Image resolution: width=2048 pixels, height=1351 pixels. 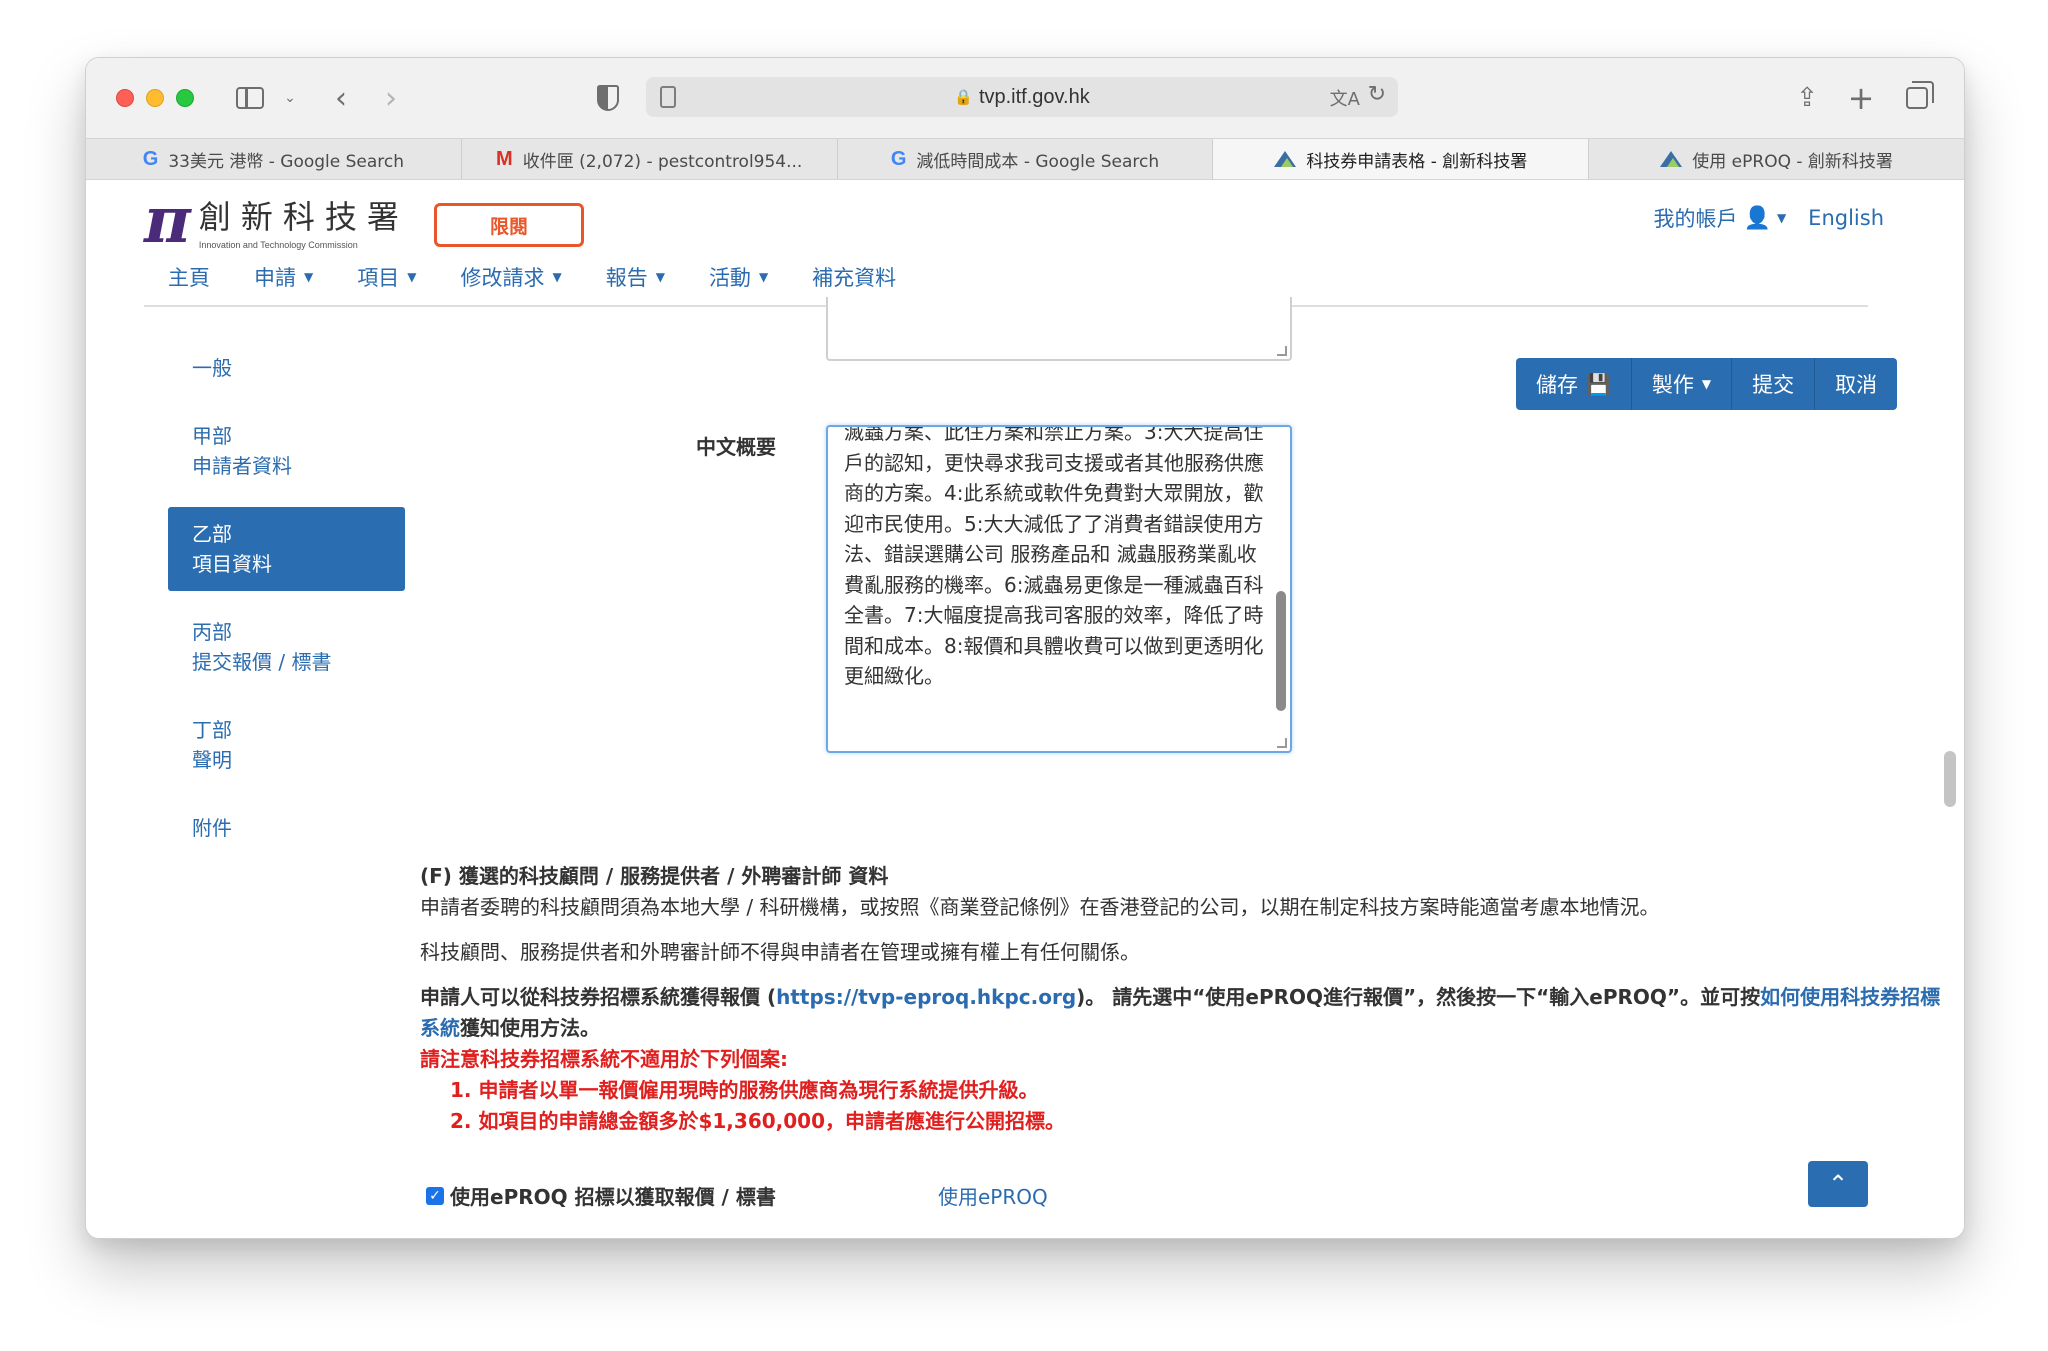 What do you see at coordinates (212, 760) in the screenshot?
I see `sidebar-item-sublabel: 聲明` at bounding box center [212, 760].